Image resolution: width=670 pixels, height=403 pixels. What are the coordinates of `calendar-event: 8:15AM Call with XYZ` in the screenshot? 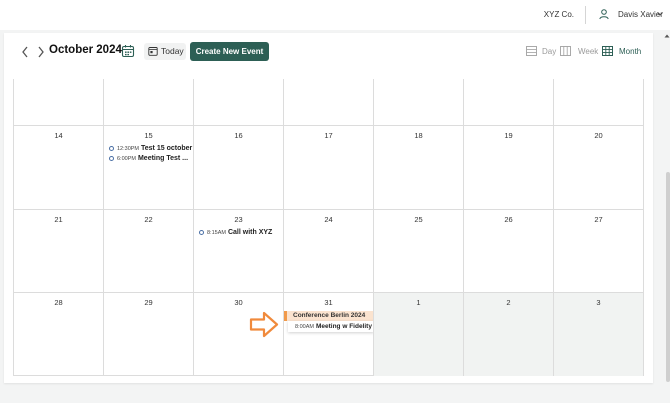 It's located at (235, 232).